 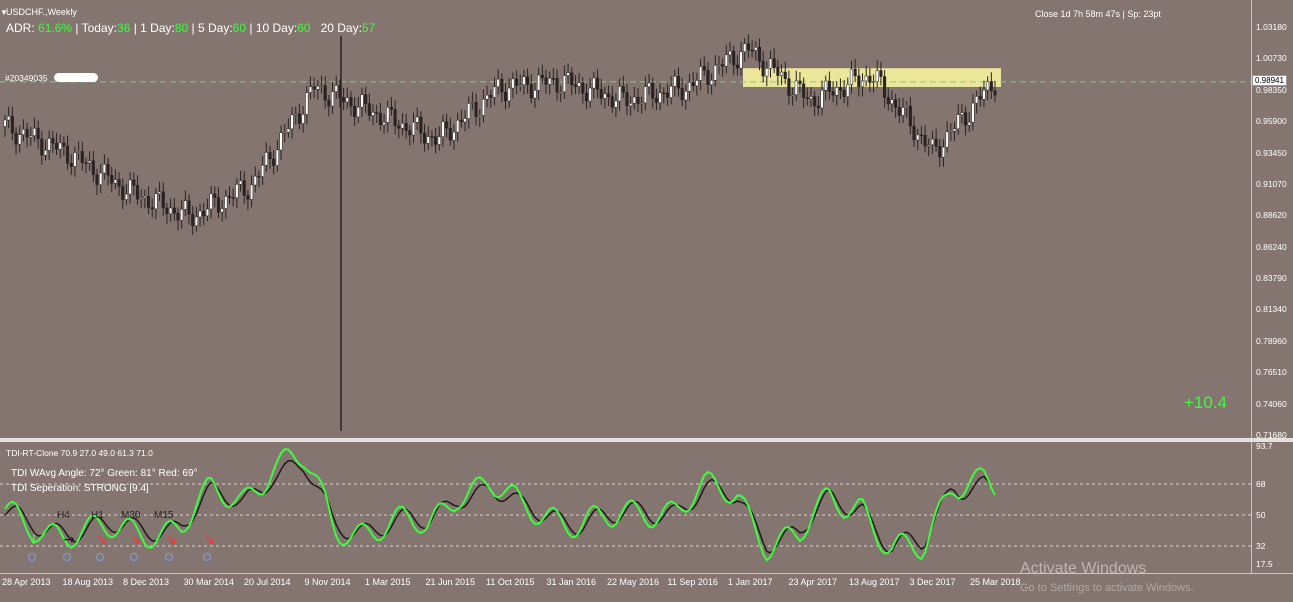 I want to click on time-axis-label: 25 Mar 2018, so click(x=995, y=582).